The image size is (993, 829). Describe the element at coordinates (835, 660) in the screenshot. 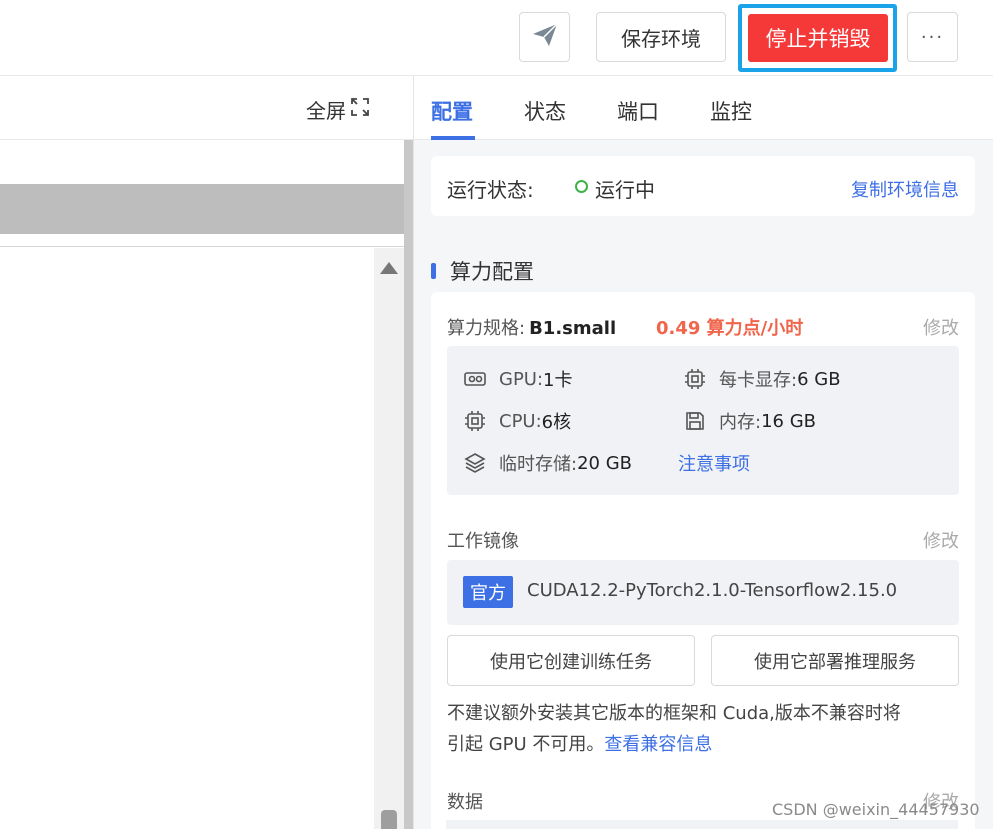

I see `deploy-inference-service-button: 使用它部署推理服务` at that location.